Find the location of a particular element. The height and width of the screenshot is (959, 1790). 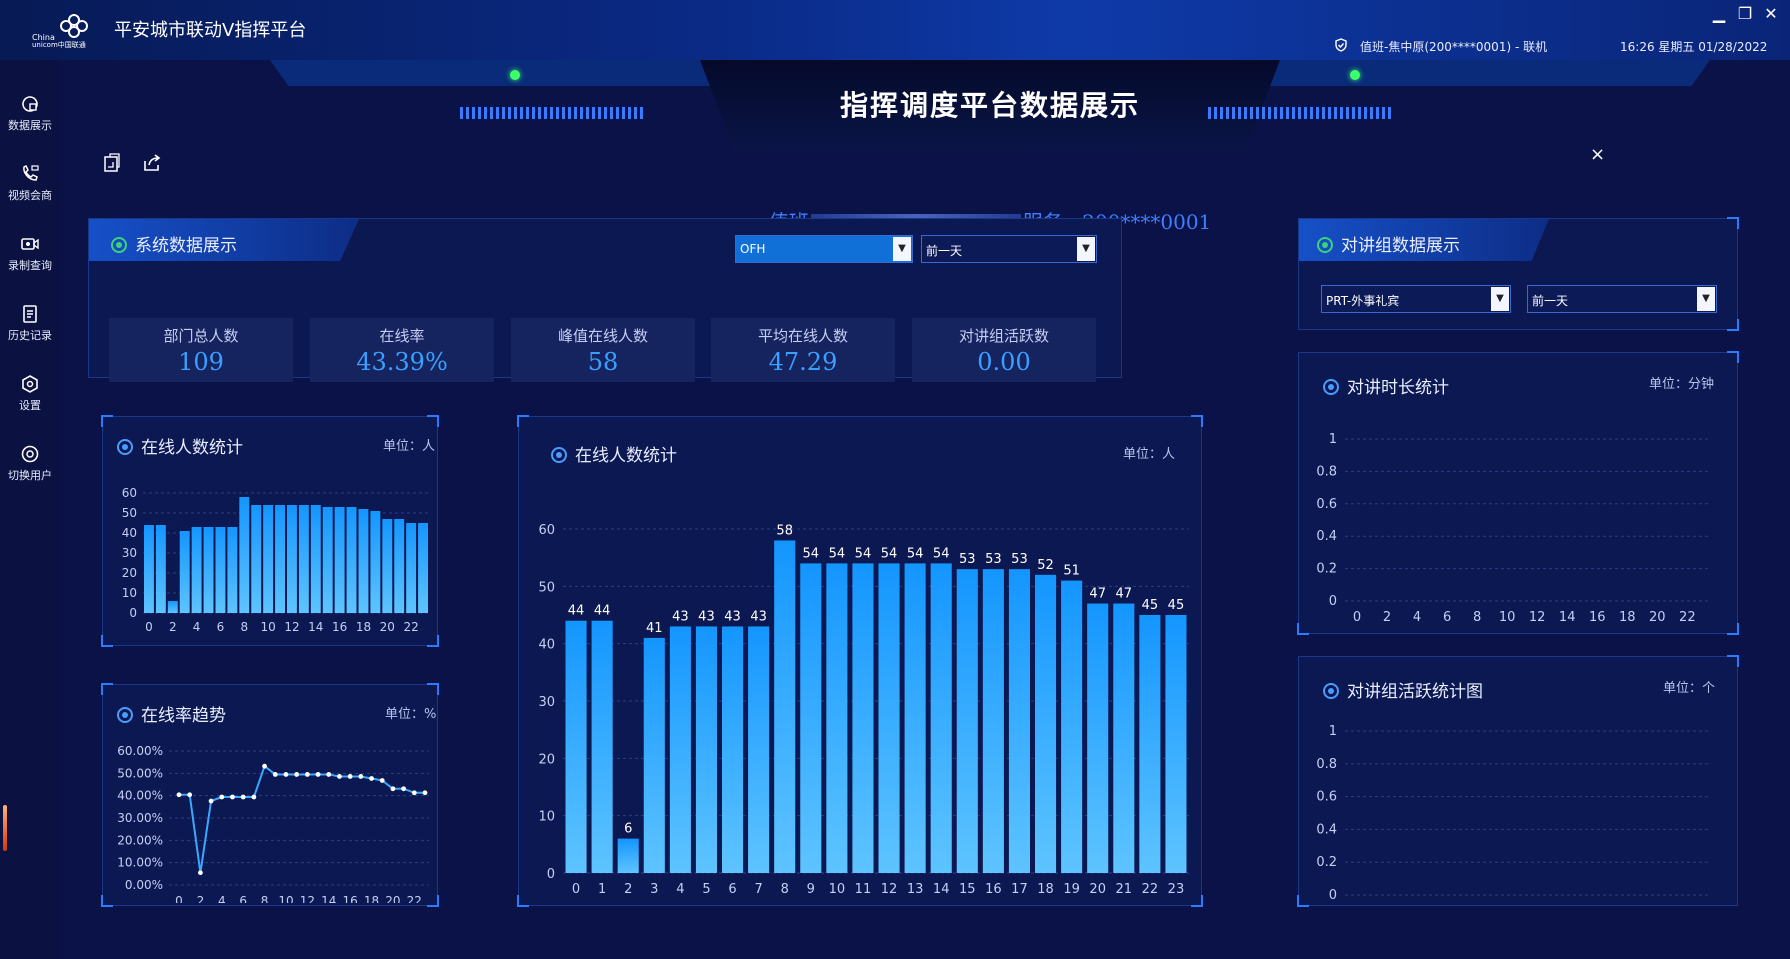

y-tick-label: 30.00% is located at coordinates (140, 818).